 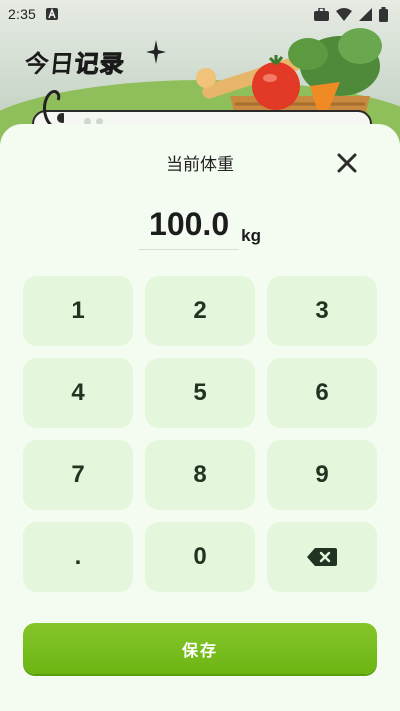 I want to click on key-3: 3, so click(x=322, y=311).